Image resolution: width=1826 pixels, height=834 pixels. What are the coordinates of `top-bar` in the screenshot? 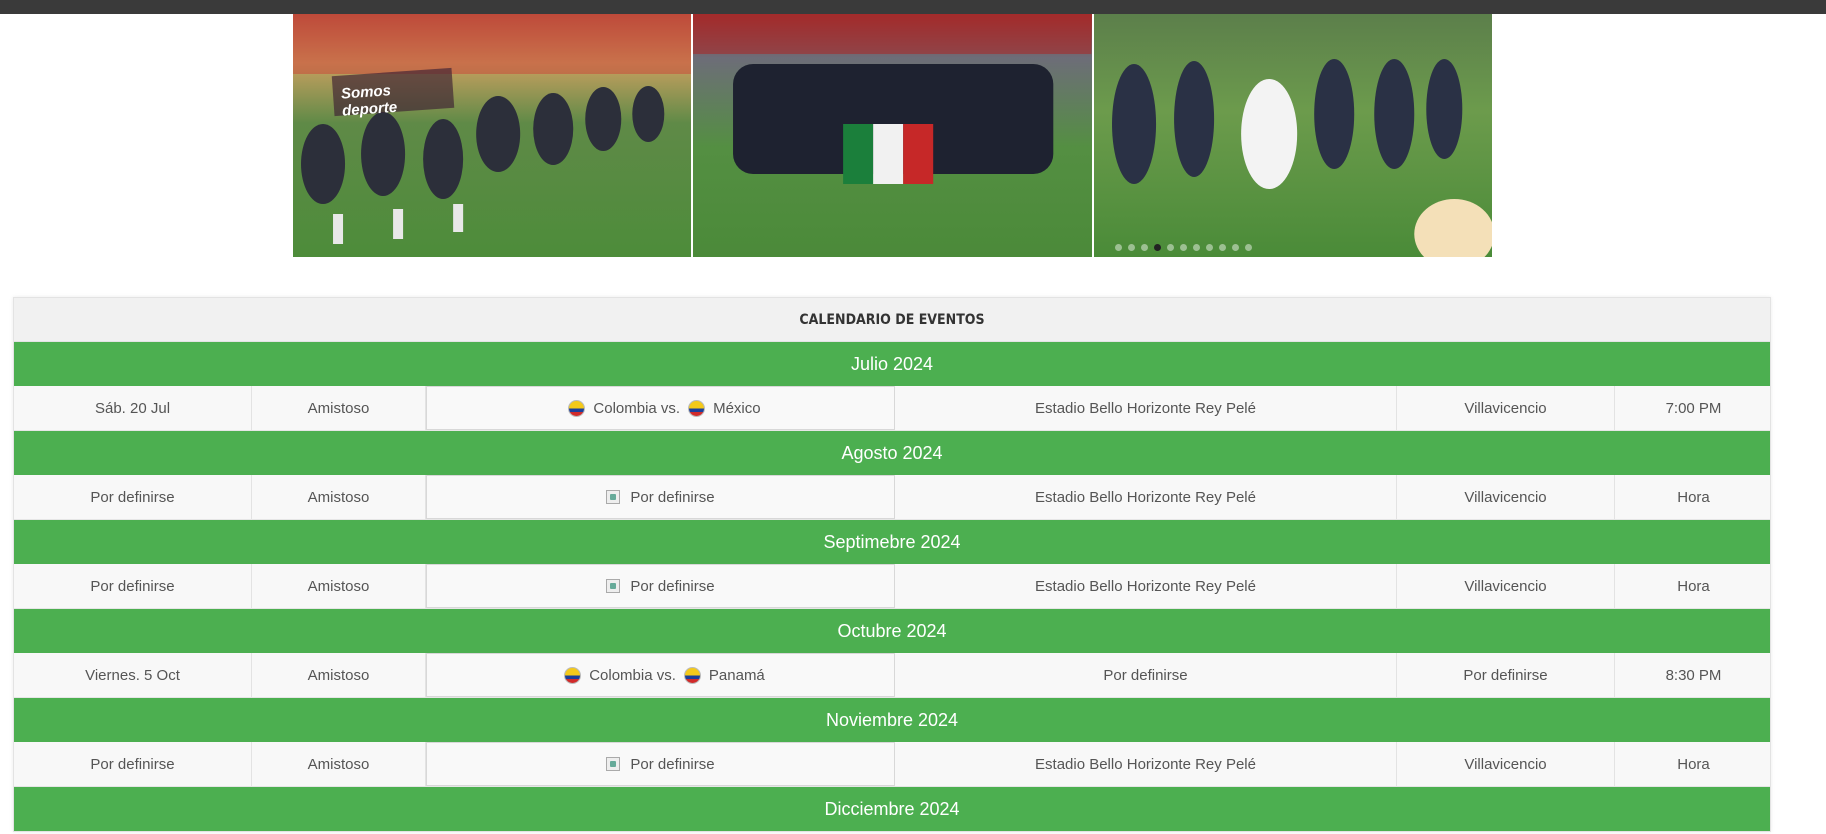 It's located at (913, 7).